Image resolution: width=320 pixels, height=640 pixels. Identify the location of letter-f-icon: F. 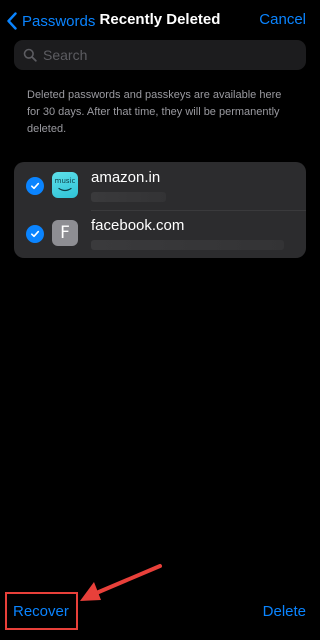
(65, 233).